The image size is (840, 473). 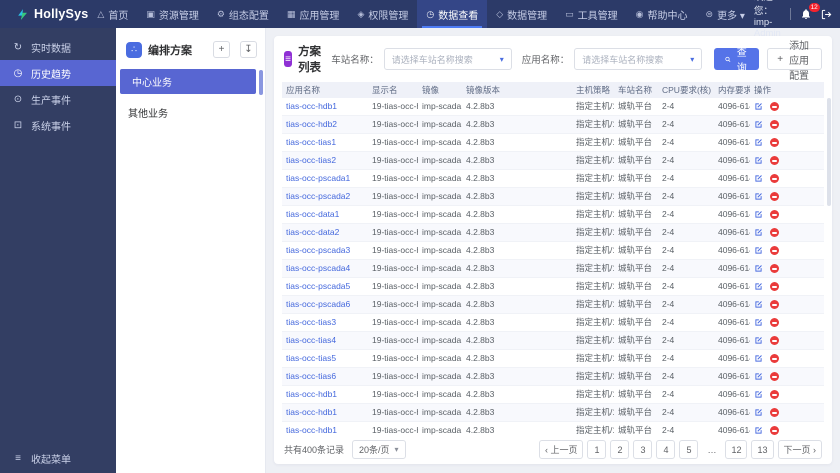 I want to click on page-number-button: 12, so click(x=736, y=449).